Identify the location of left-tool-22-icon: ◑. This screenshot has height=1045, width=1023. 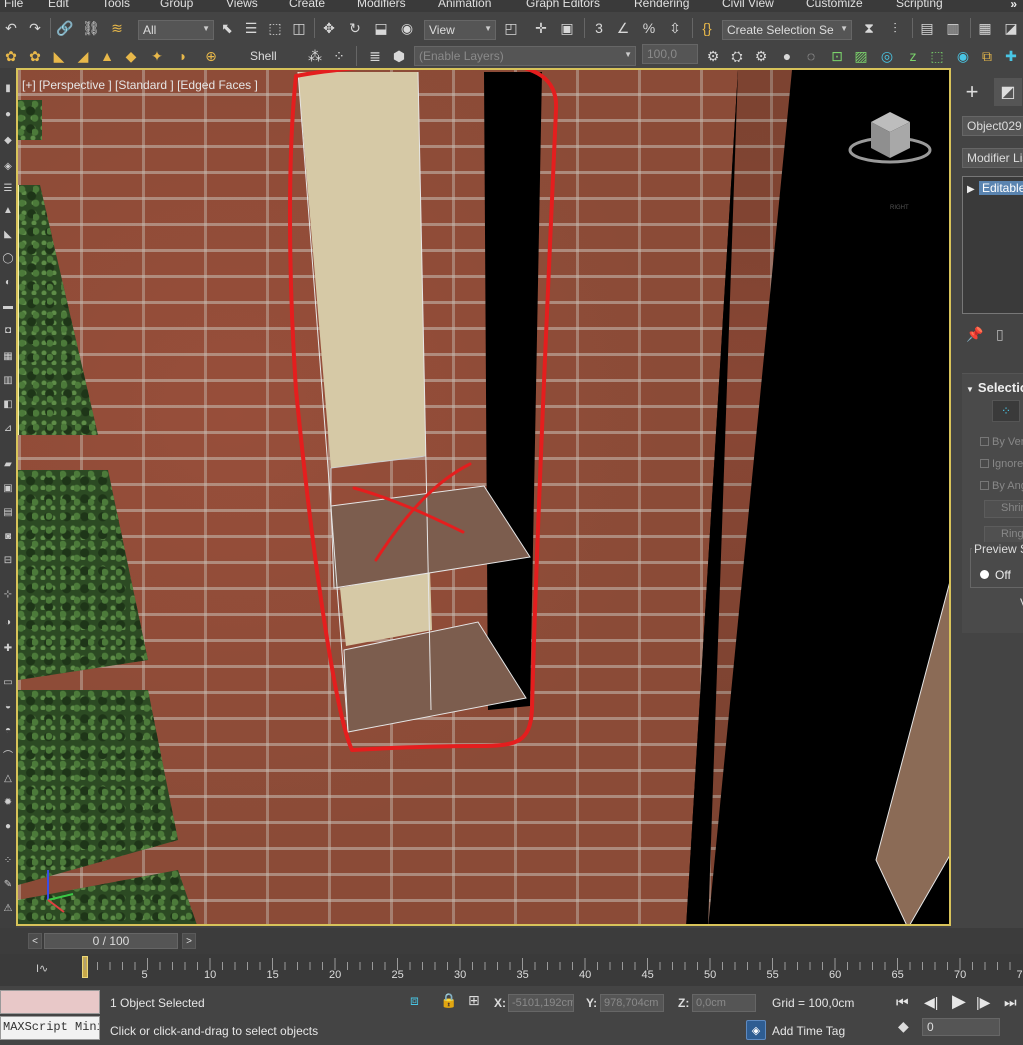
(8, 622).